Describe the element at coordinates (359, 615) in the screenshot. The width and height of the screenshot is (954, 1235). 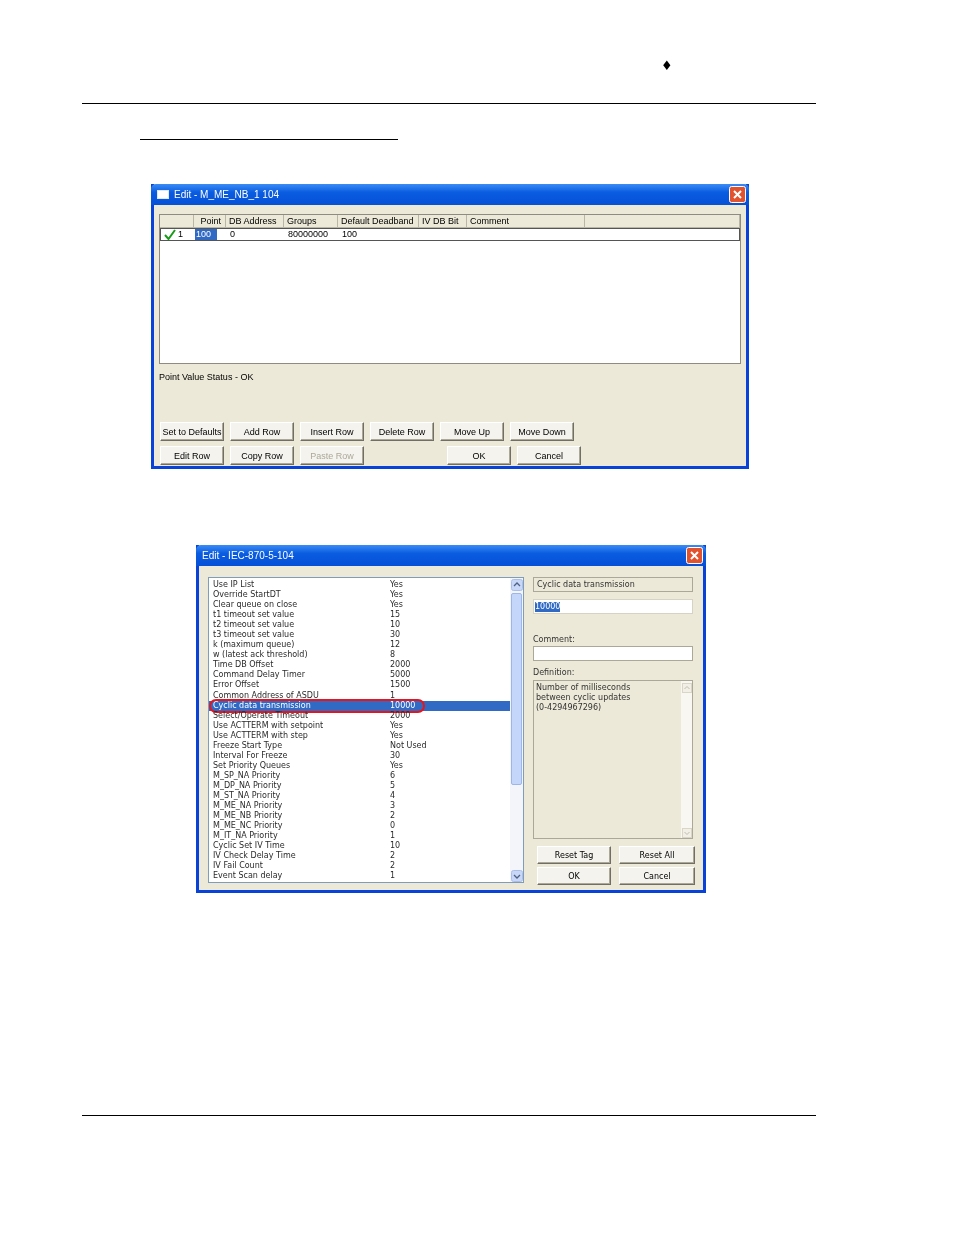
I see `list-row: t1 timeout set value 15` at that location.